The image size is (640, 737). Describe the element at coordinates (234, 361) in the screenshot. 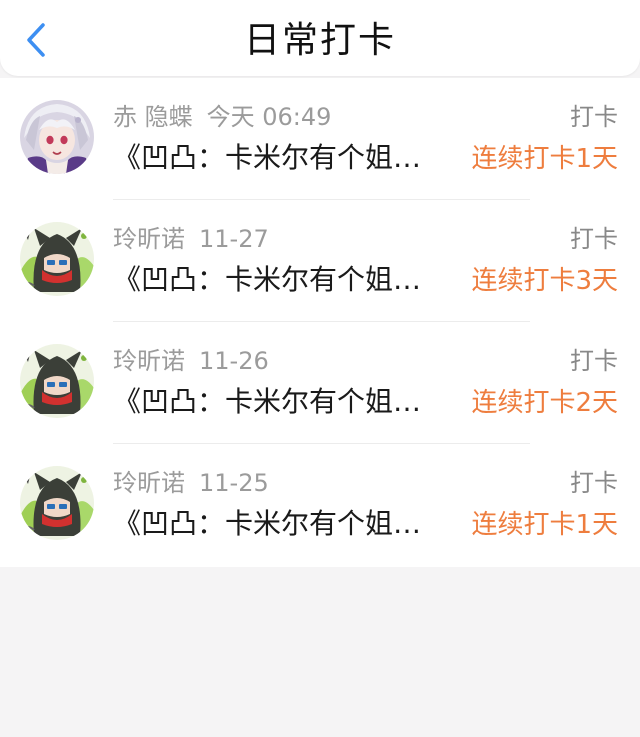

I see `timestamp: 11-26` at that location.